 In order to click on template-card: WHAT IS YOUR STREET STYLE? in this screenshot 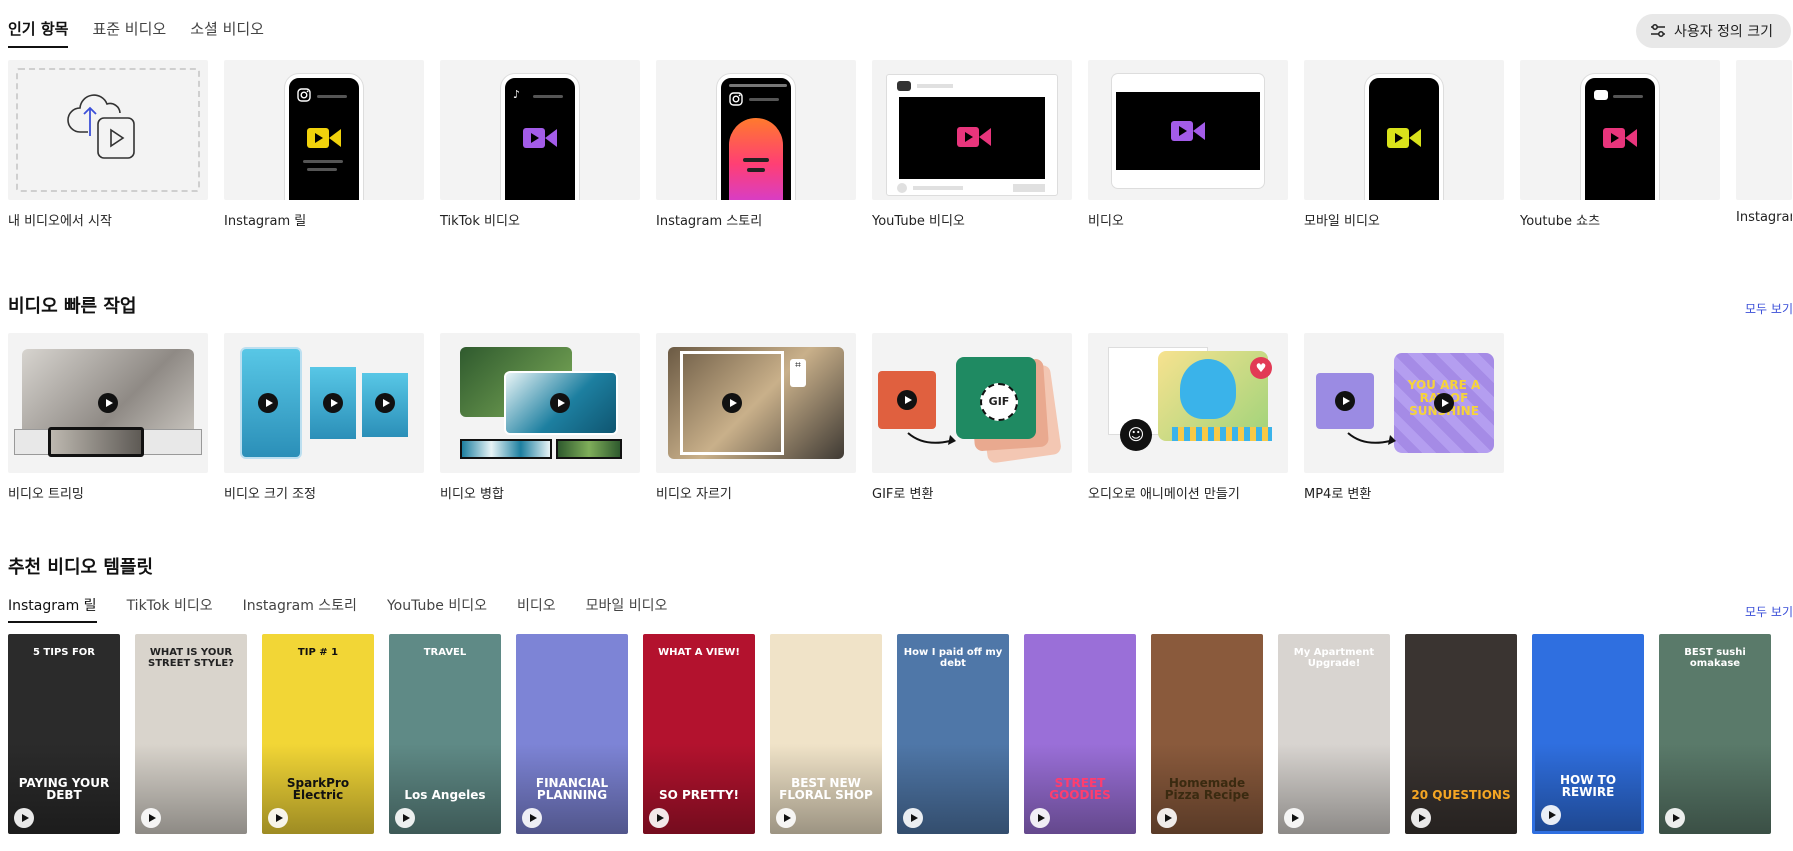, I will do `click(191, 734)`.